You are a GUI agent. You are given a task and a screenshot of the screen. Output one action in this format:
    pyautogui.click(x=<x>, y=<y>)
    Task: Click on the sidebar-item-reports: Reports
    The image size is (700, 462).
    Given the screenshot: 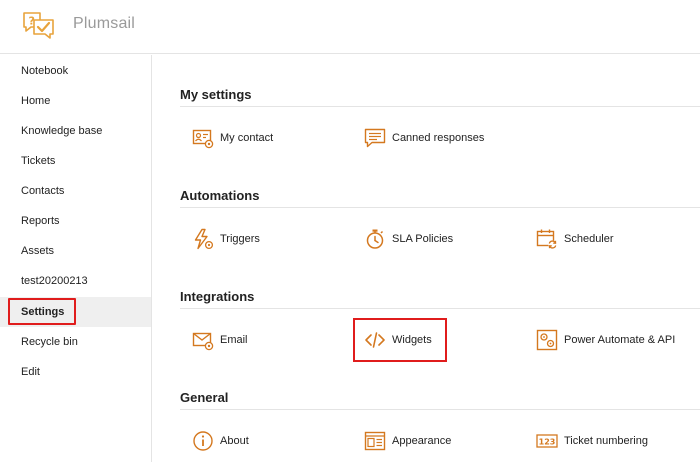 What is the action you would take?
    pyautogui.click(x=75, y=221)
    